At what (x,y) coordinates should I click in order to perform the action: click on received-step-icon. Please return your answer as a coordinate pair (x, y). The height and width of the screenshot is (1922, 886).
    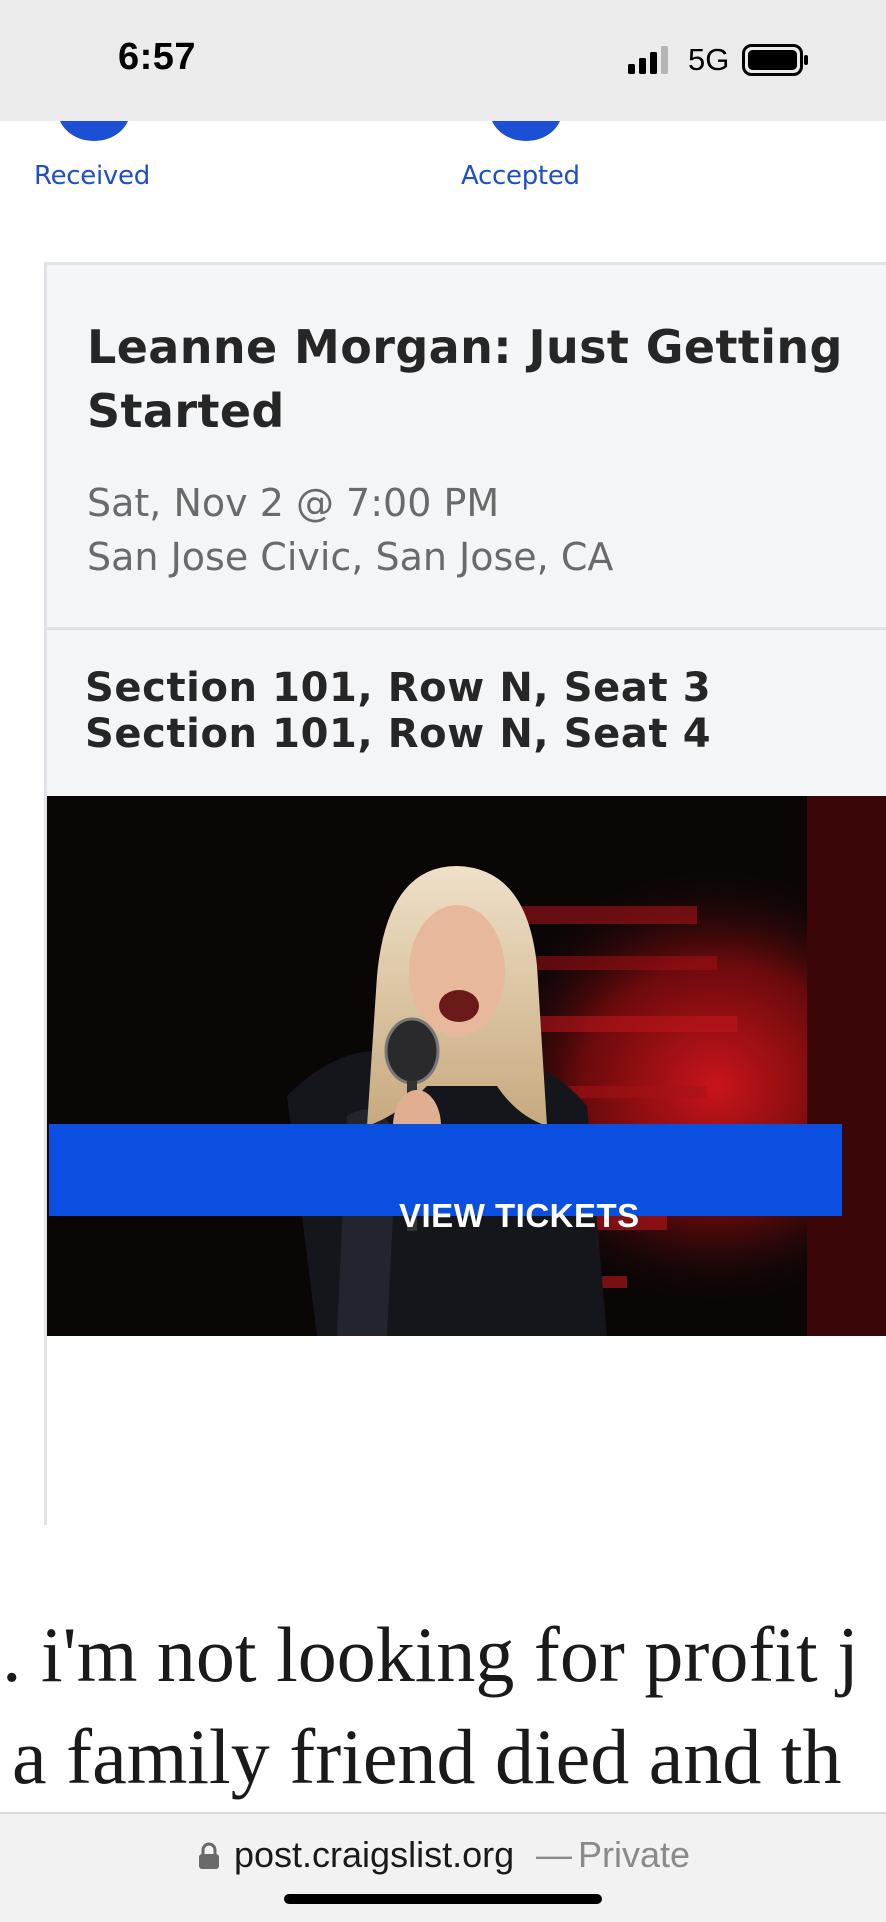
    Looking at the image, I should click on (94, 131).